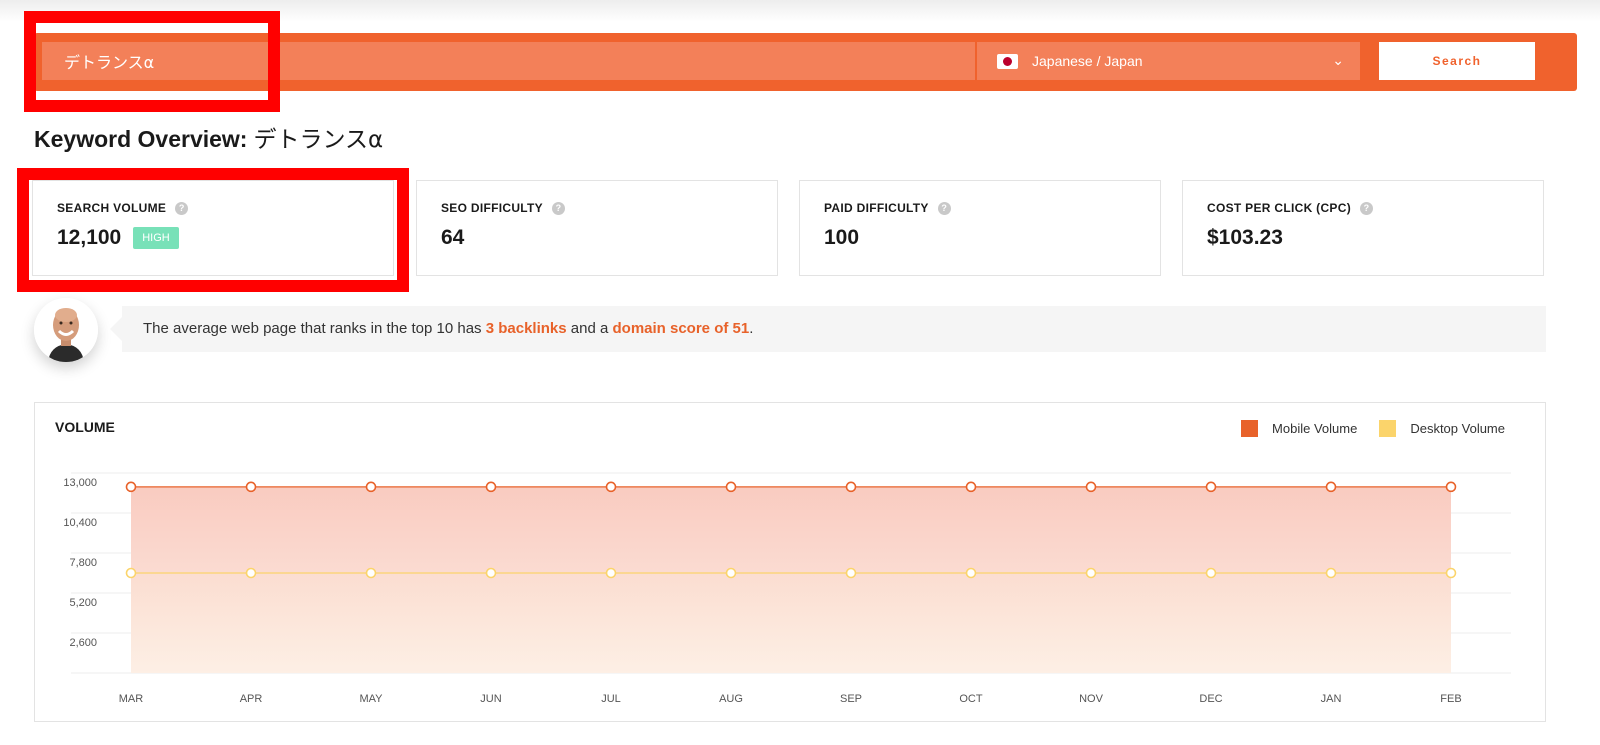  Describe the element at coordinates (842, 237) in the screenshot. I see `metric-value: 100` at that location.